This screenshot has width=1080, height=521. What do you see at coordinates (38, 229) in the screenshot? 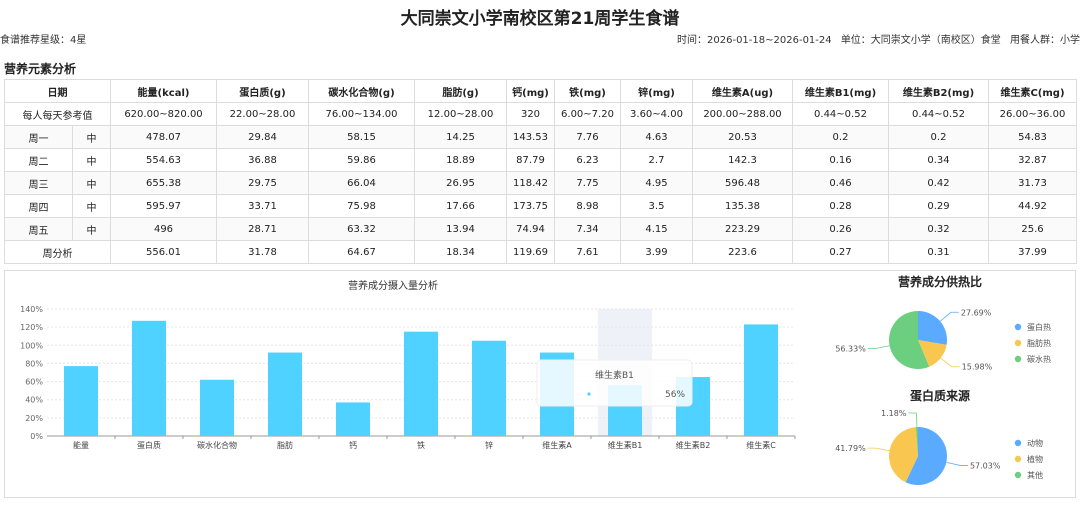
I see `day-label: 周五` at bounding box center [38, 229].